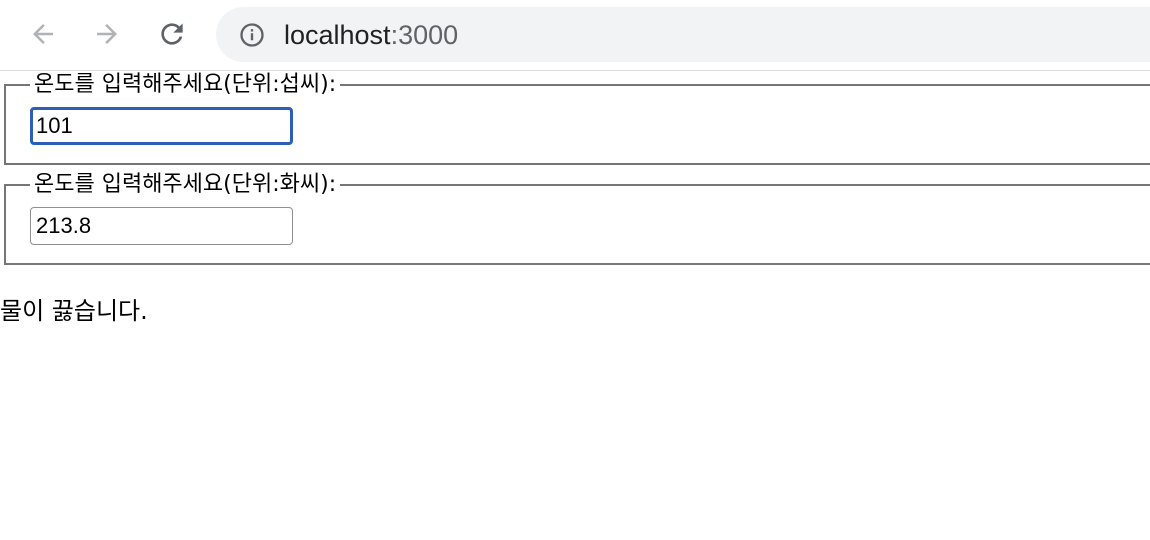 Image resolution: width=1150 pixels, height=540 pixels. I want to click on back-button, so click(43, 34).